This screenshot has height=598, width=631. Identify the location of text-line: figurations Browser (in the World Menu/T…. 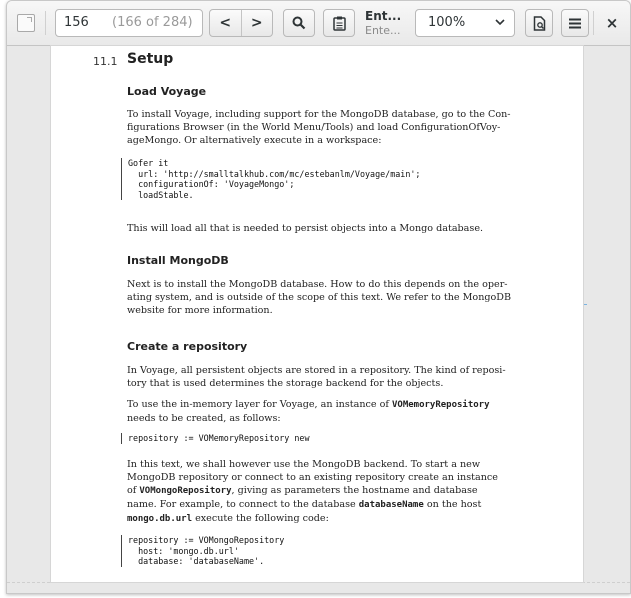
(314, 127).